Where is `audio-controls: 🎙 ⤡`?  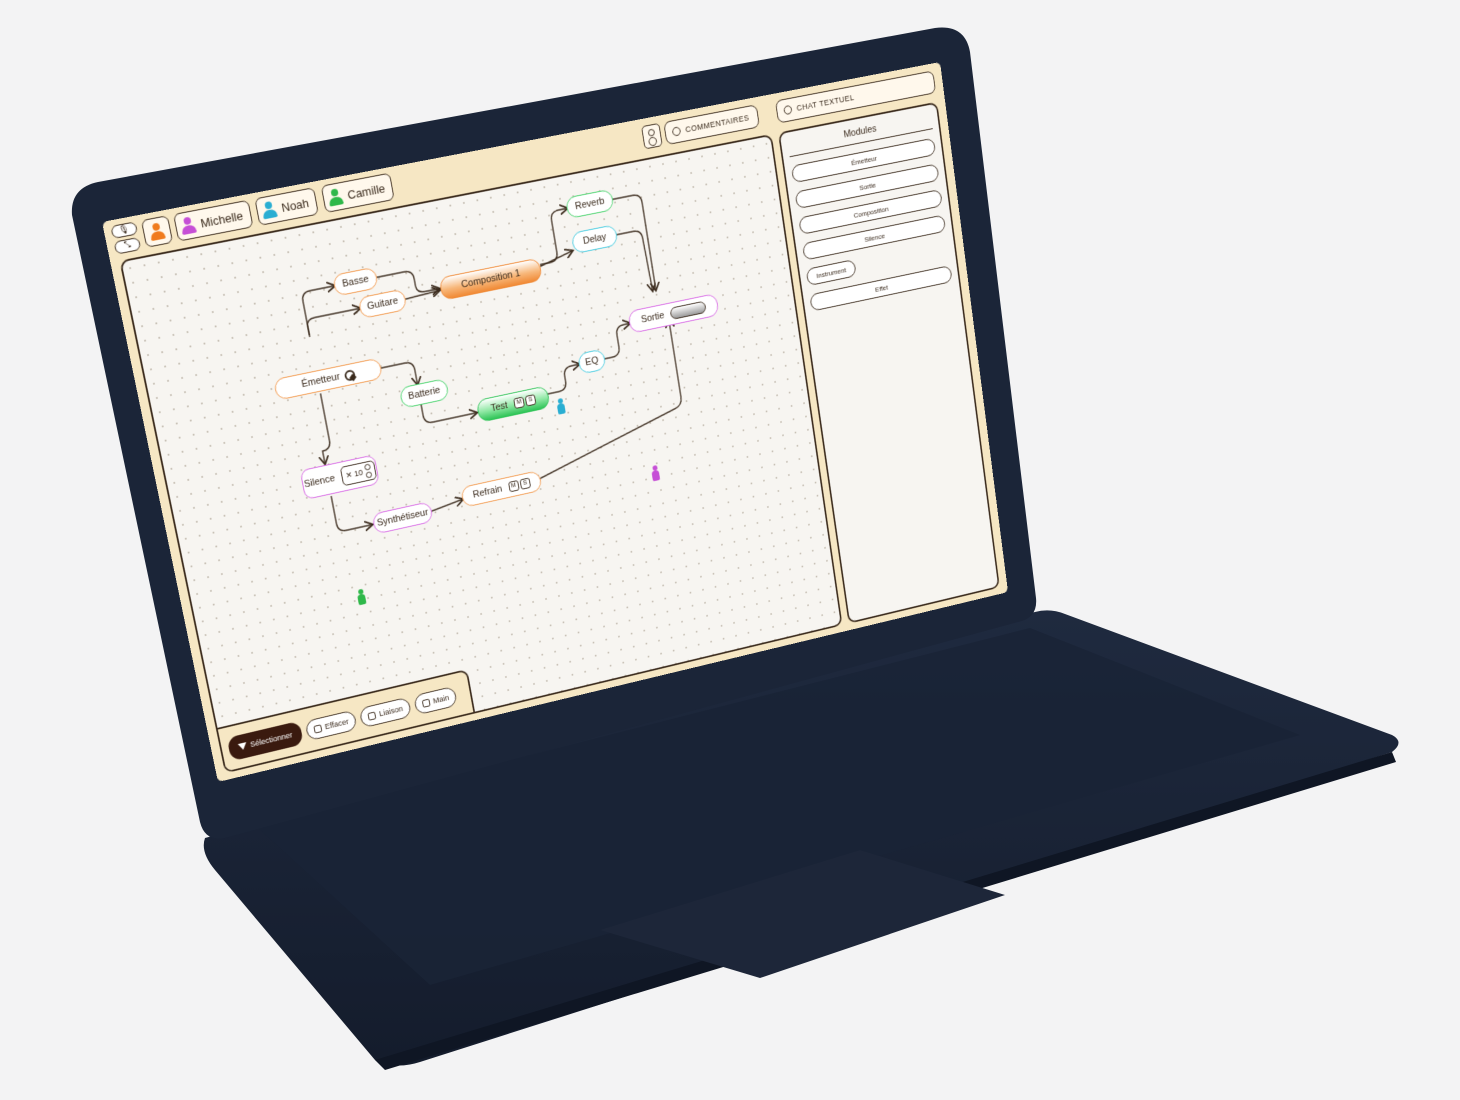 audio-controls: 🎙 ⤡ is located at coordinates (126, 238).